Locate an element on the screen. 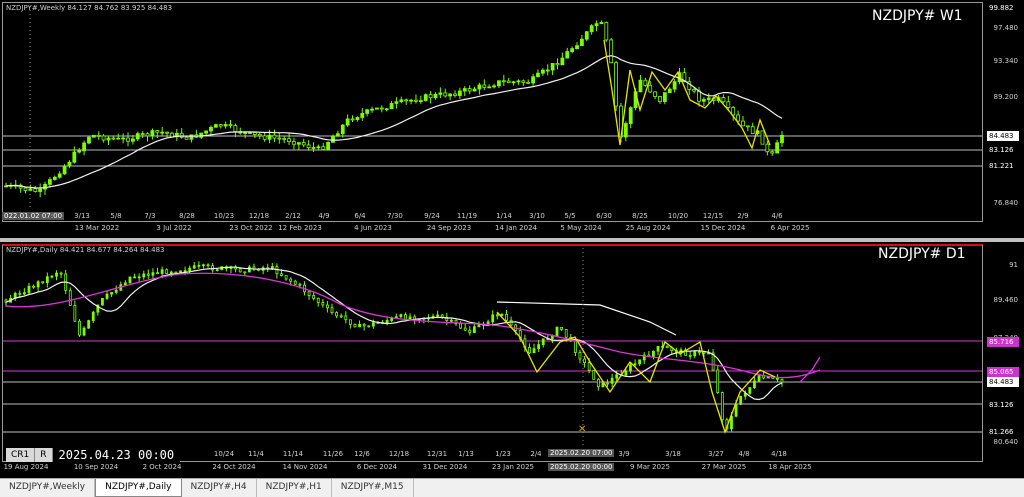 This screenshot has width=1024, height=497. date-axis-label: 4/6 is located at coordinates (777, 216).